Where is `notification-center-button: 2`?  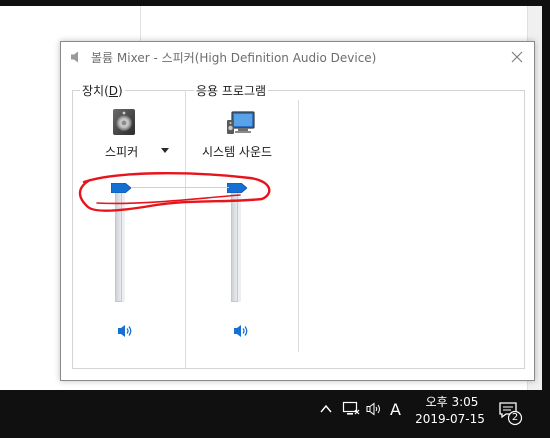
notification-center-button: 2 is located at coordinates (511, 413).